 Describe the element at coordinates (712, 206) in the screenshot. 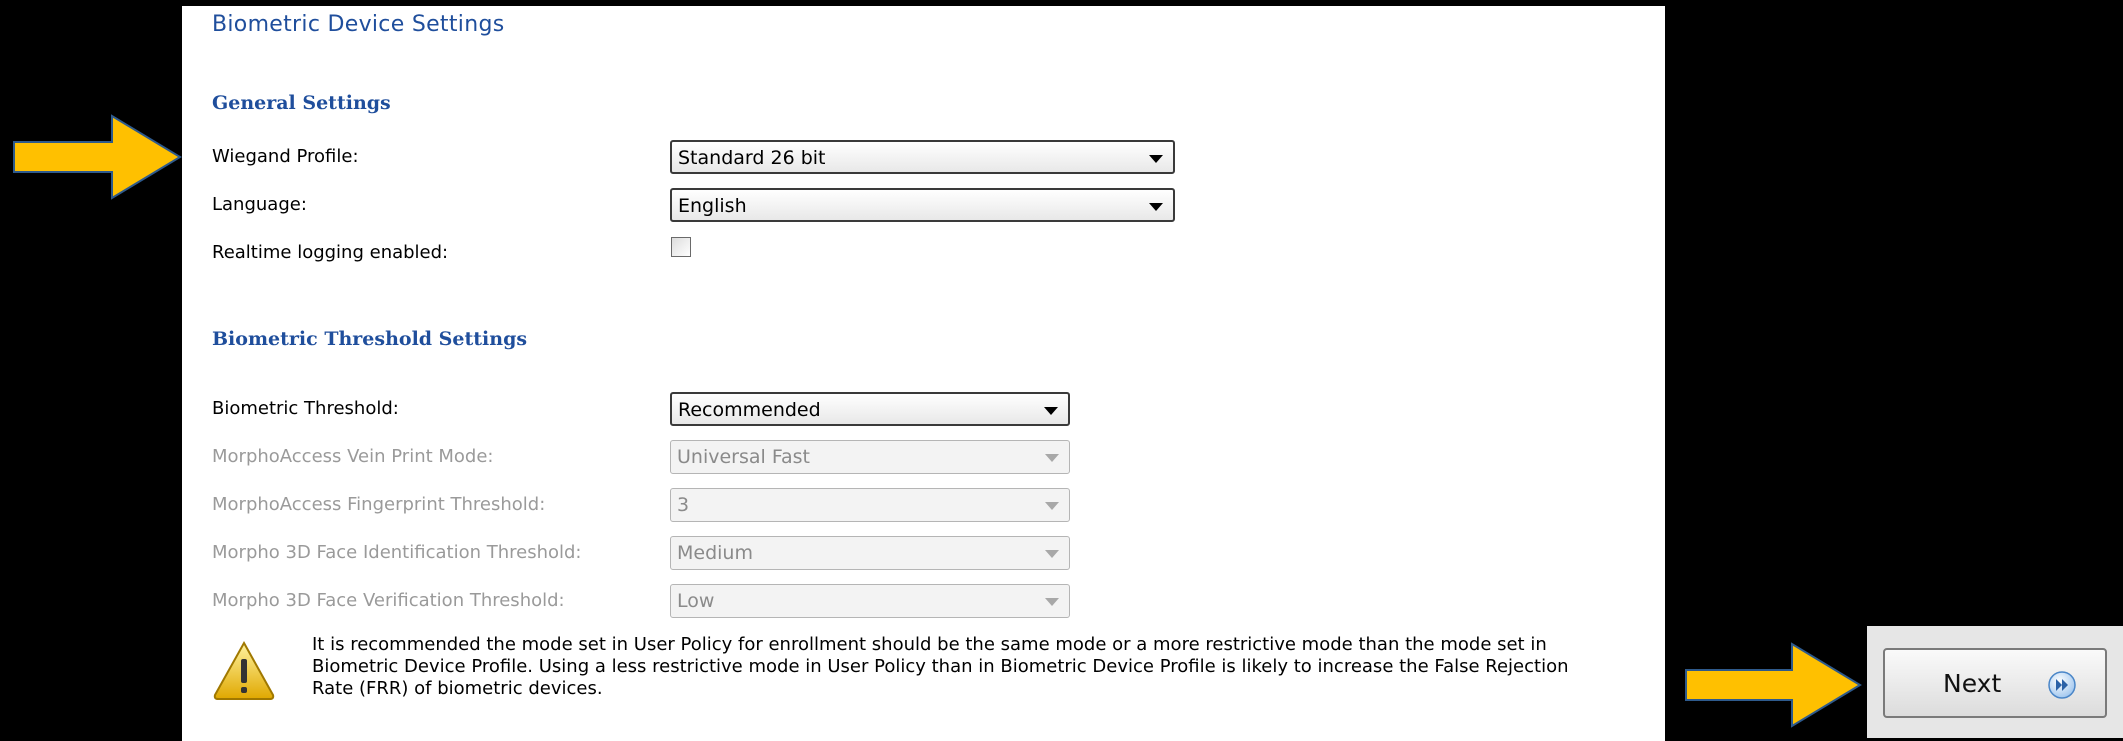

I see `language-value: English` at that location.